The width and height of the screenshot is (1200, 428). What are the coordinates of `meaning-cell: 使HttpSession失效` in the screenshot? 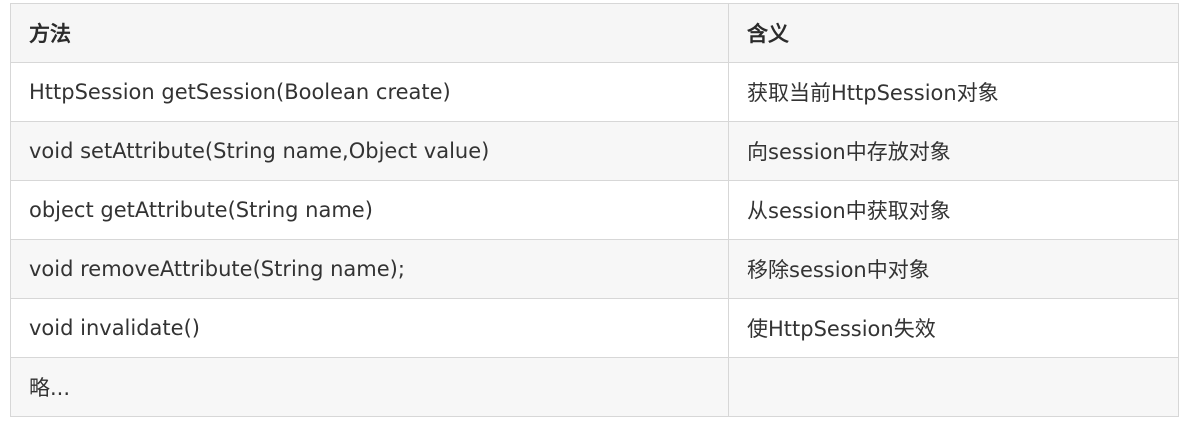 It's located at (953, 328).